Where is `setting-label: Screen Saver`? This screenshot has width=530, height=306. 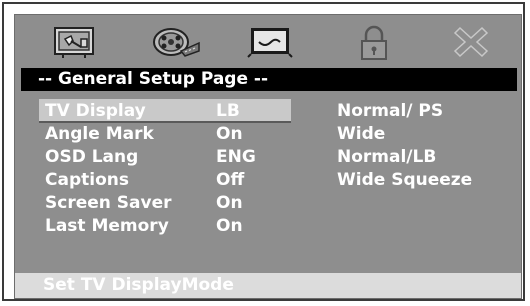
setting-label: Screen Saver is located at coordinates (108, 203).